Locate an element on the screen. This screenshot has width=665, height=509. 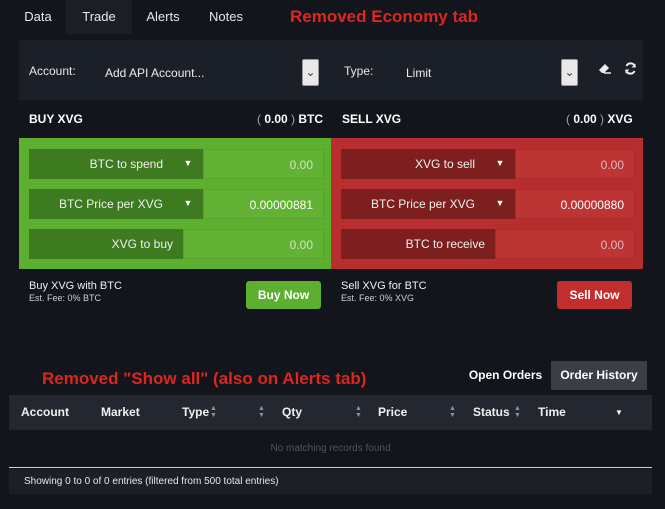
account-dropdown-button: ⌄ is located at coordinates (310, 72).